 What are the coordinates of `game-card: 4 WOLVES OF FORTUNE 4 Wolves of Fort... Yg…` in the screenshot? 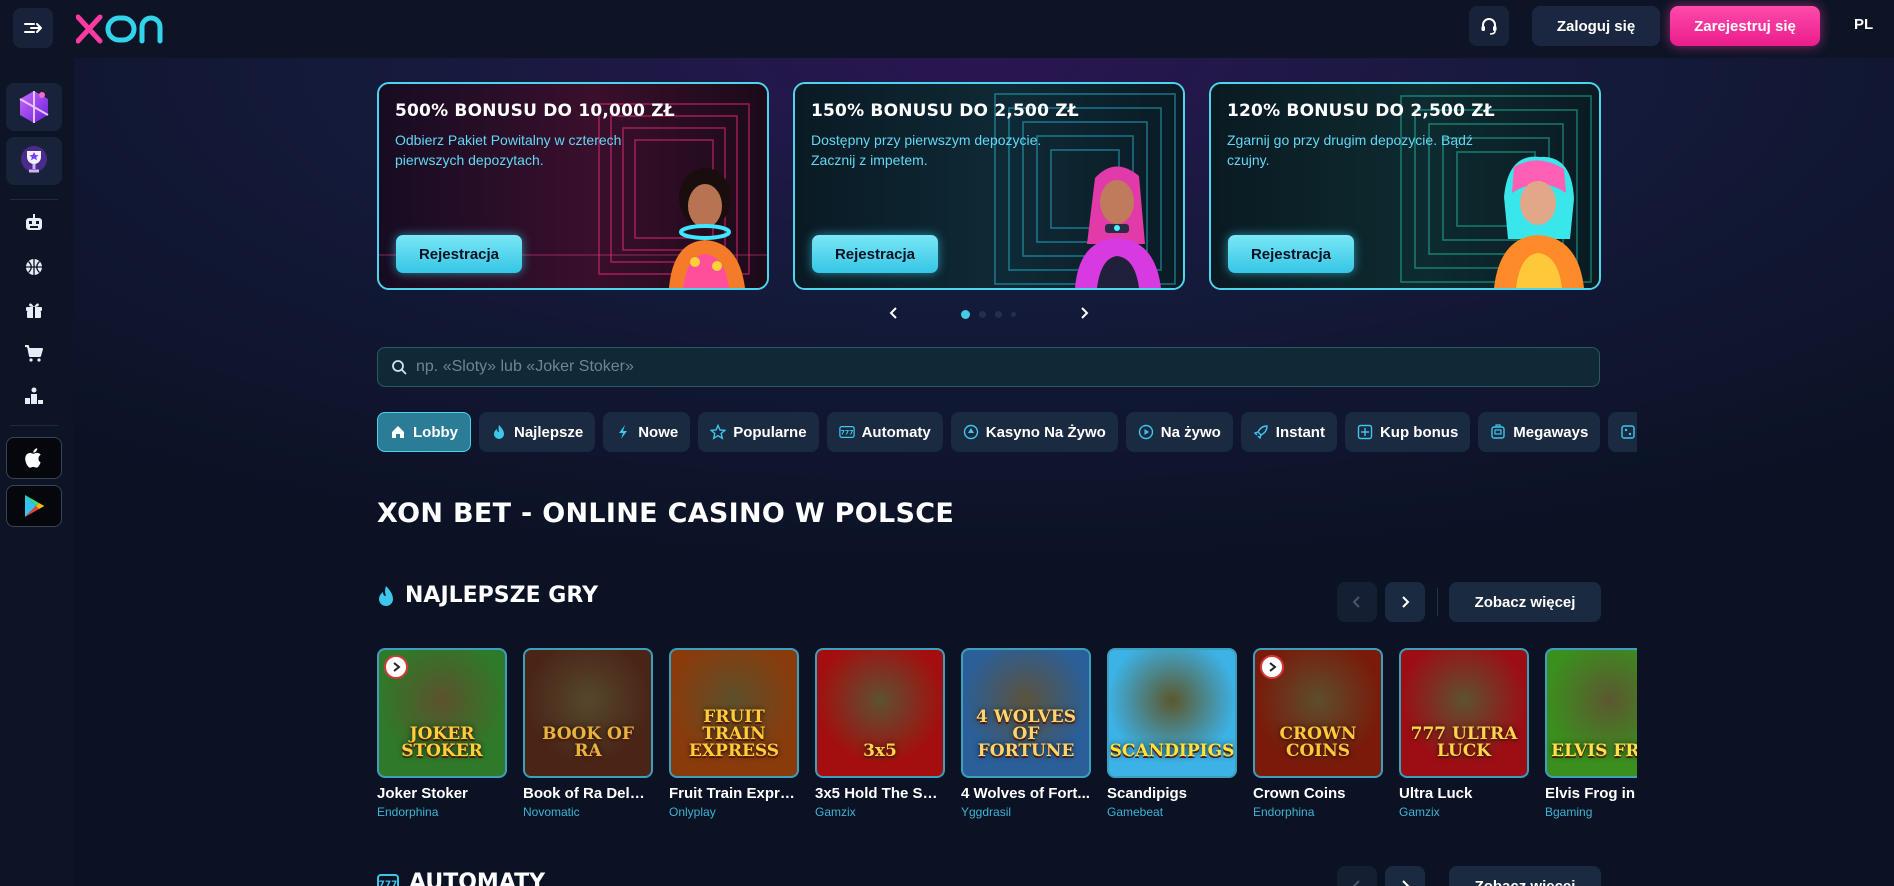 It's located at (1026, 733).